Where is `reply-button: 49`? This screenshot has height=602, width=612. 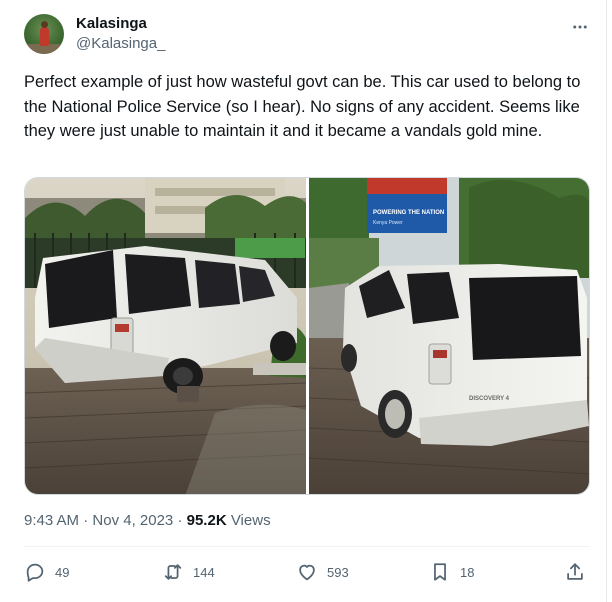 reply-button: 49 is located at coordinates (46, 572).